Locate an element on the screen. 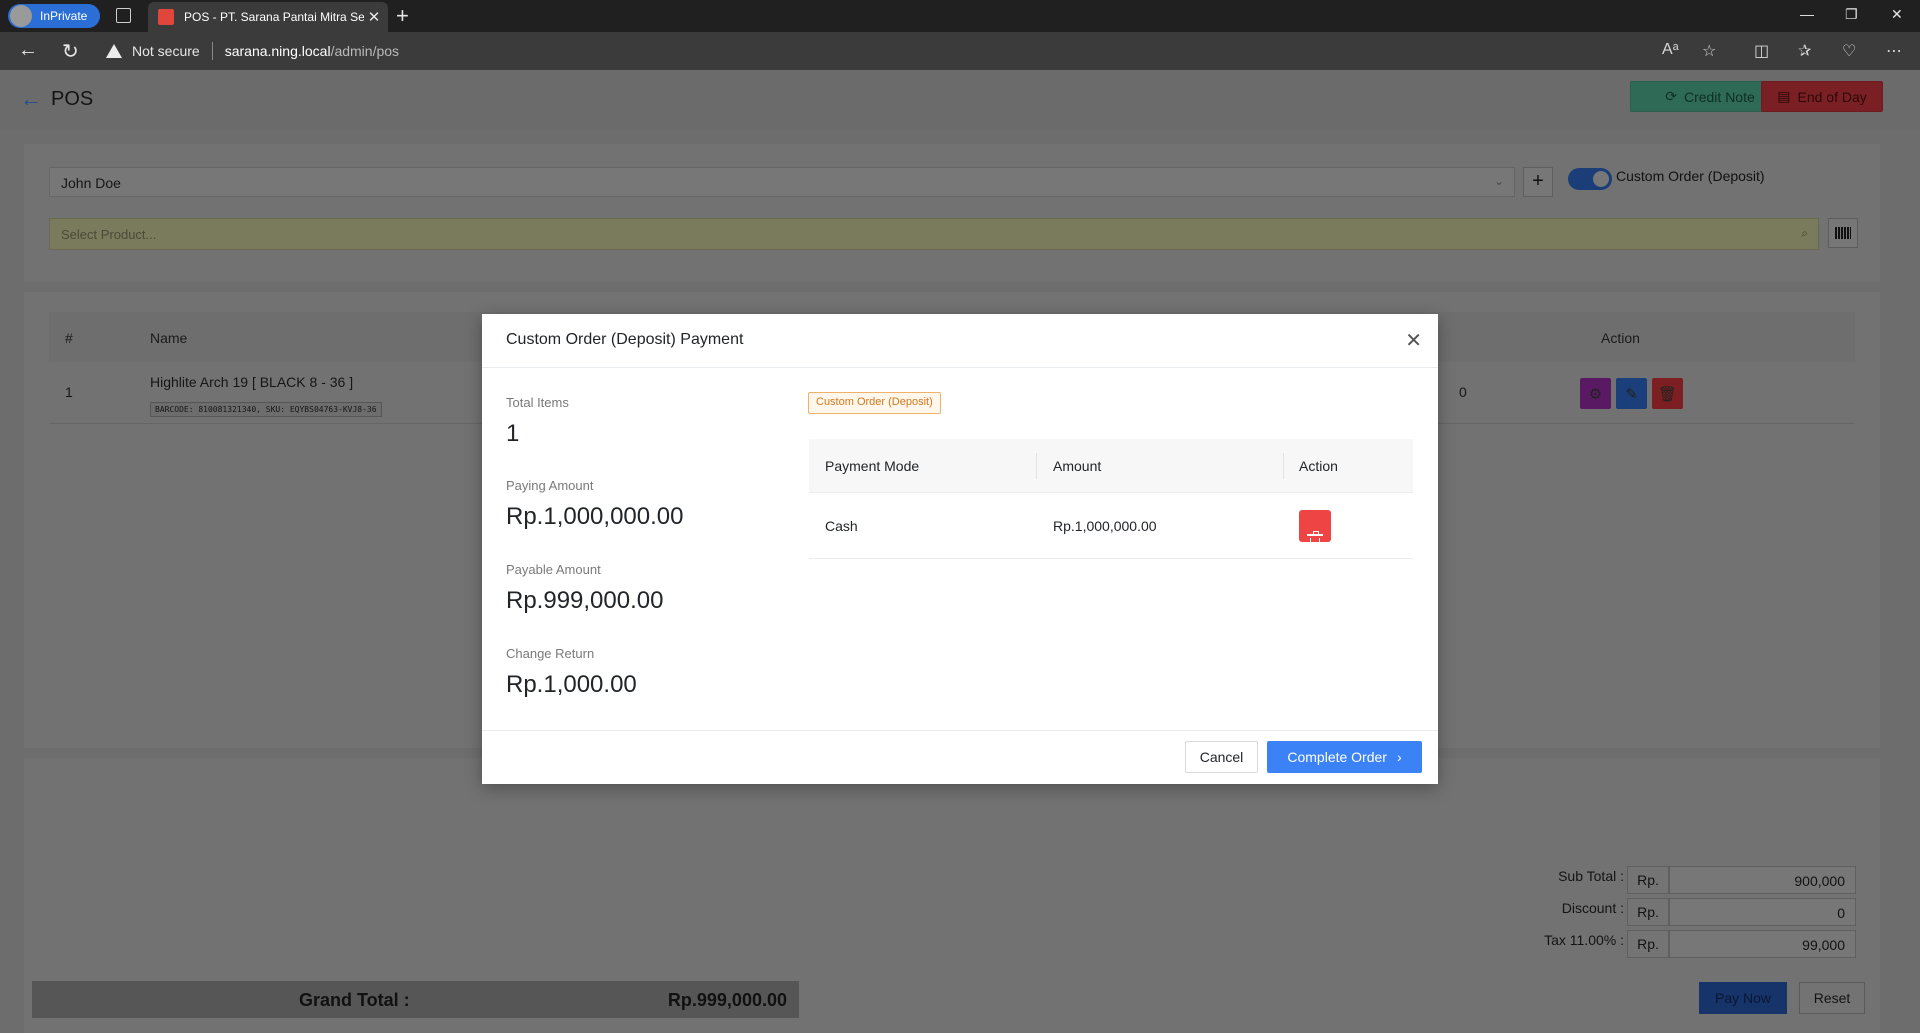  delete-payment-button is located at coordinates (1315, 529).